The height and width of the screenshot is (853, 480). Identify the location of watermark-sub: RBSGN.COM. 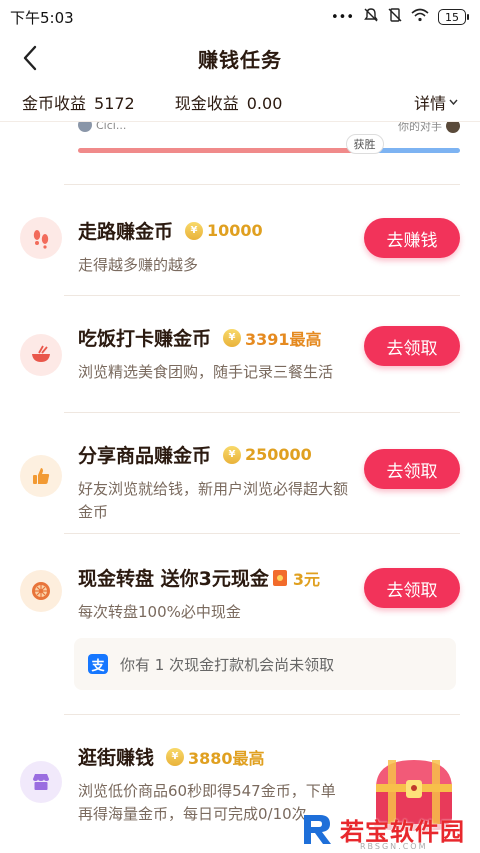
(394, 846).